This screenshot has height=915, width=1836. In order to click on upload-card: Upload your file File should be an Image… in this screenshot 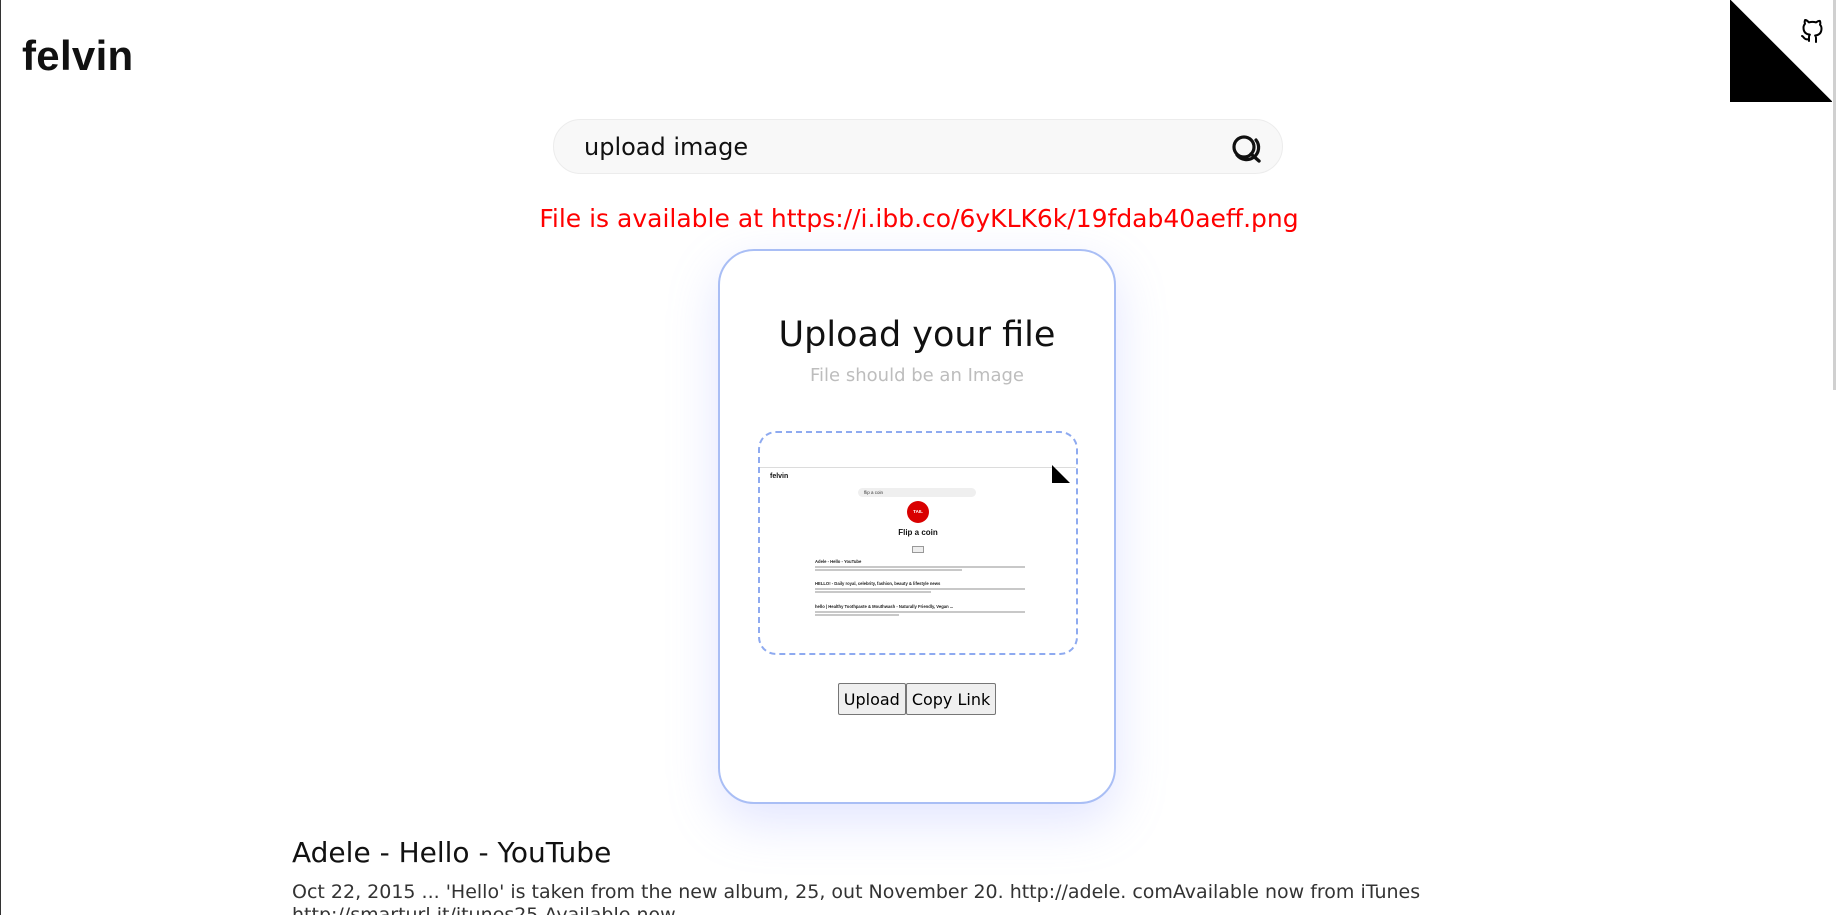, I will do `click(917, 526)`.